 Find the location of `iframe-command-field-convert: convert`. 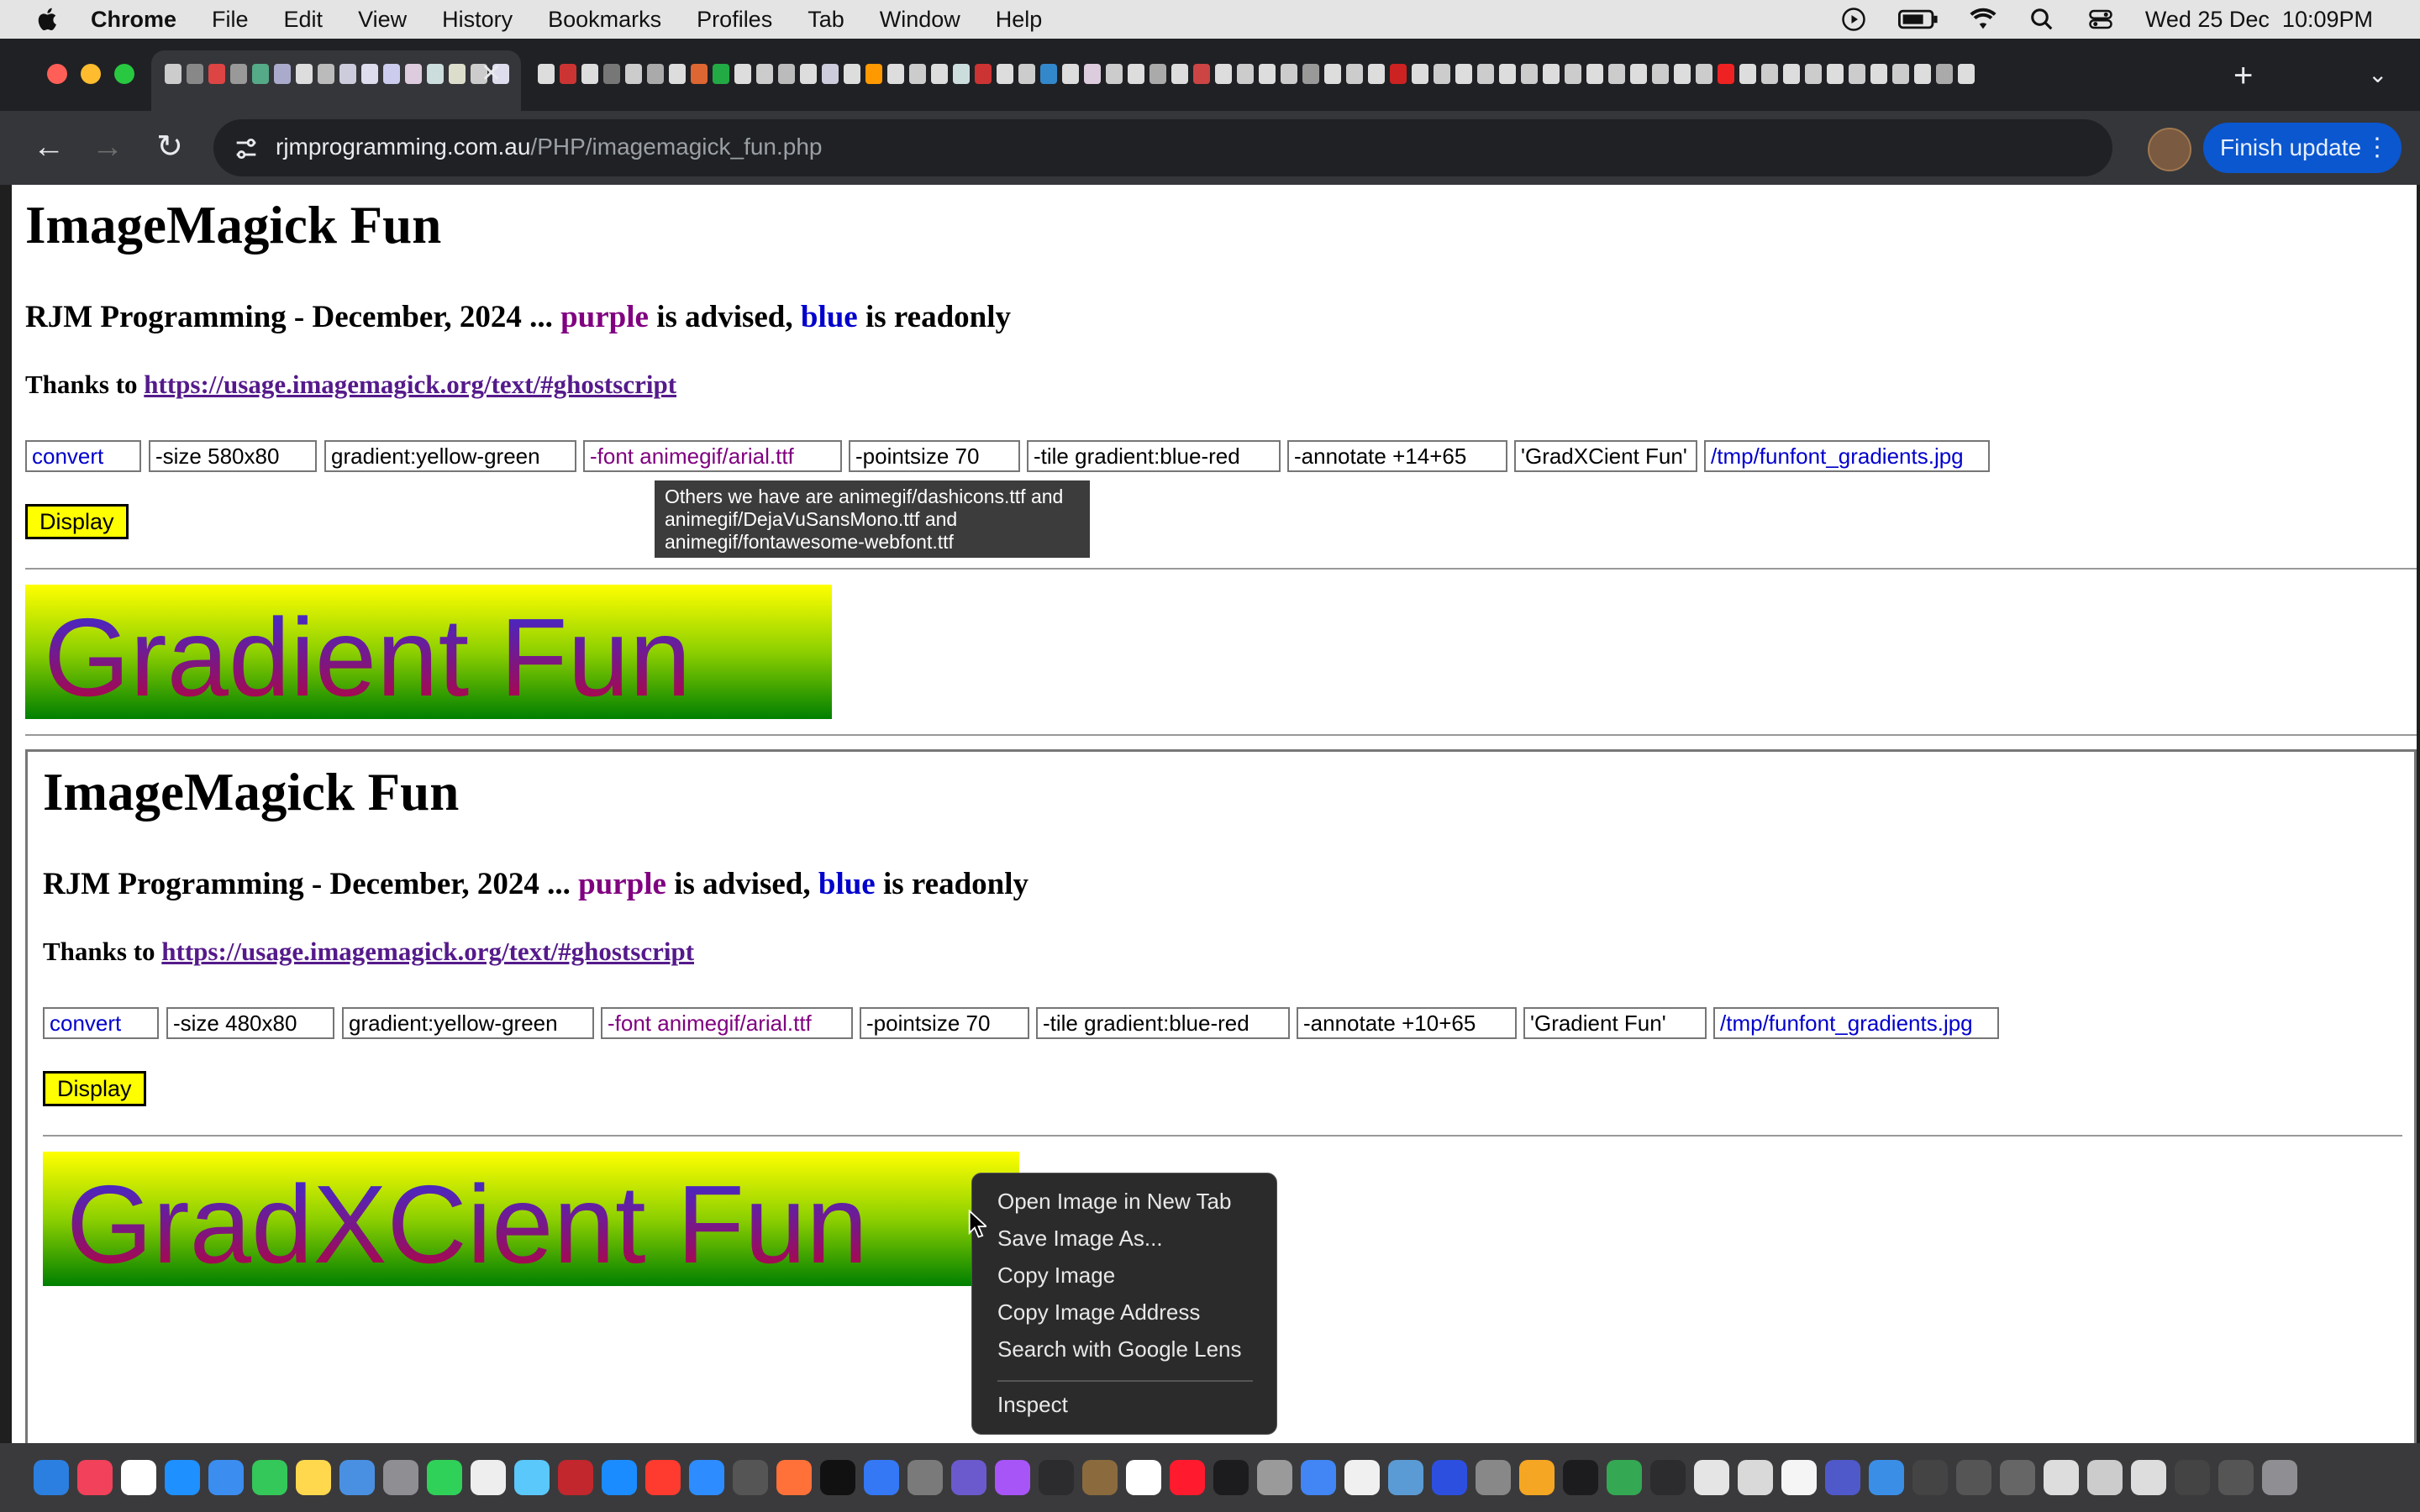

iframe-command-field-convert: convert is located at coordinates (101, 1023).